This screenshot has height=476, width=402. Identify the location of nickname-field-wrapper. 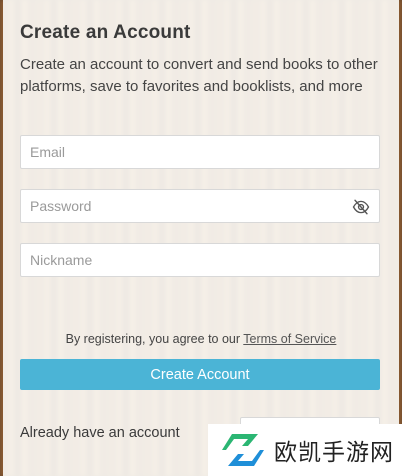
(200, 260).